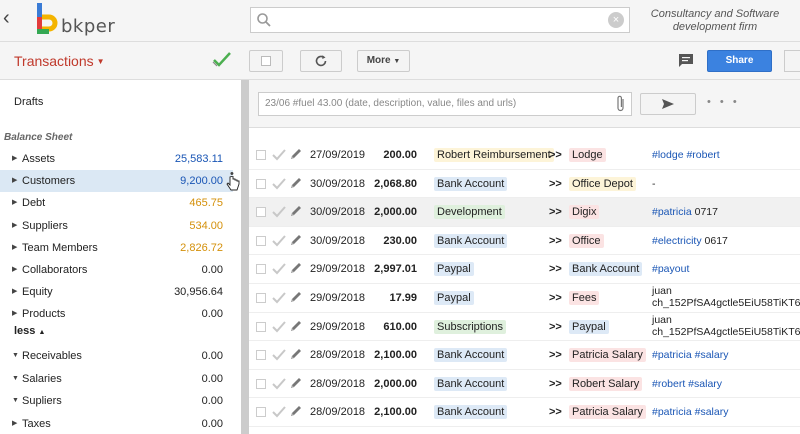 The image size is (800, 434). Describe the element at coordinates (116, 226) in the screenshot. I see `account-item: ▶ Suppliers 534.00` at that location.